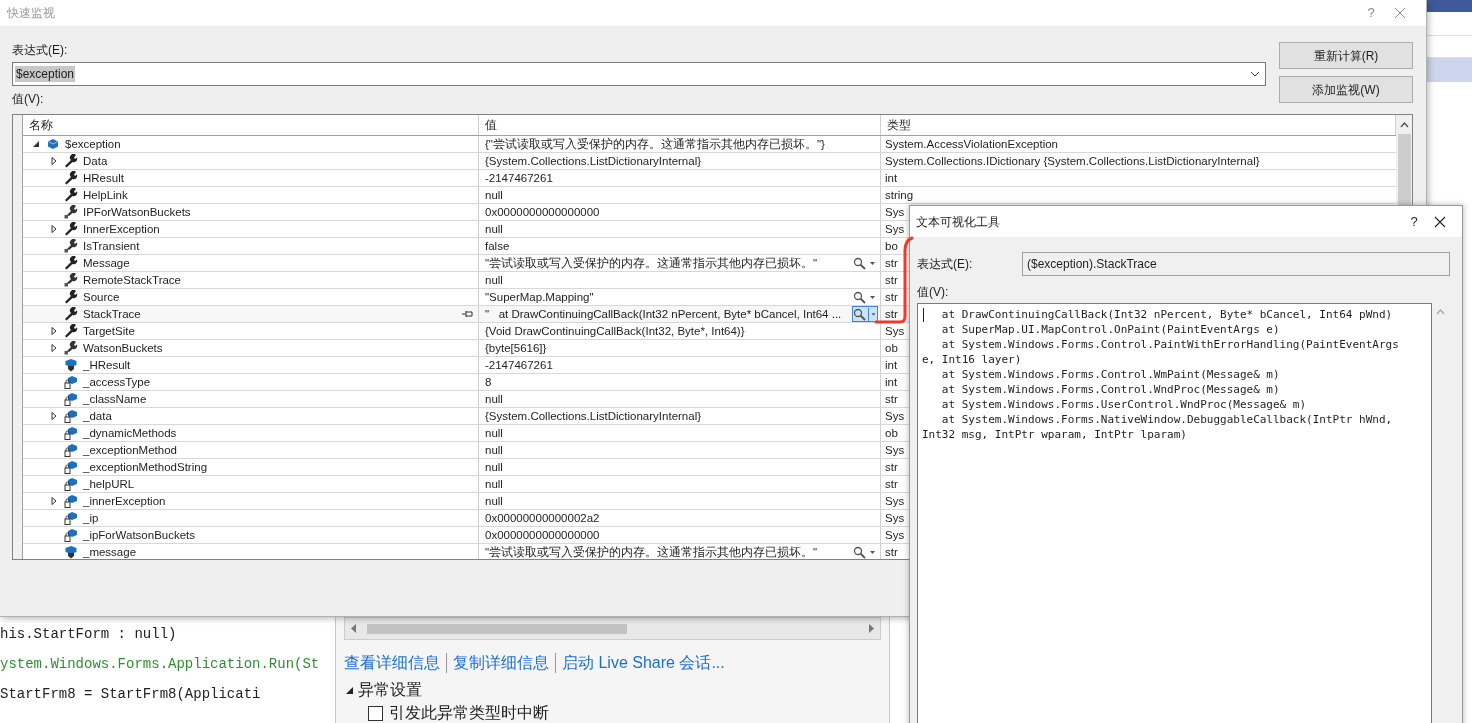 Image resolution: width=1472 pixels, height=723 pixels. Describe the element at coordinates (543, 518) in the screenshot. I see `value-text: 0x00000000000002a2` at that location.